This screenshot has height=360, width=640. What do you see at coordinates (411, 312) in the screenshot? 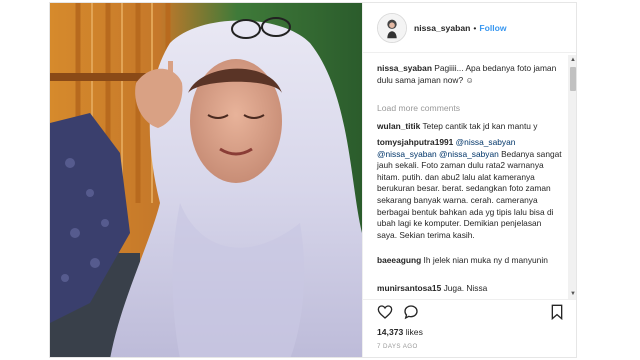
I see `comment-icon` at bounding box center [411, 312].